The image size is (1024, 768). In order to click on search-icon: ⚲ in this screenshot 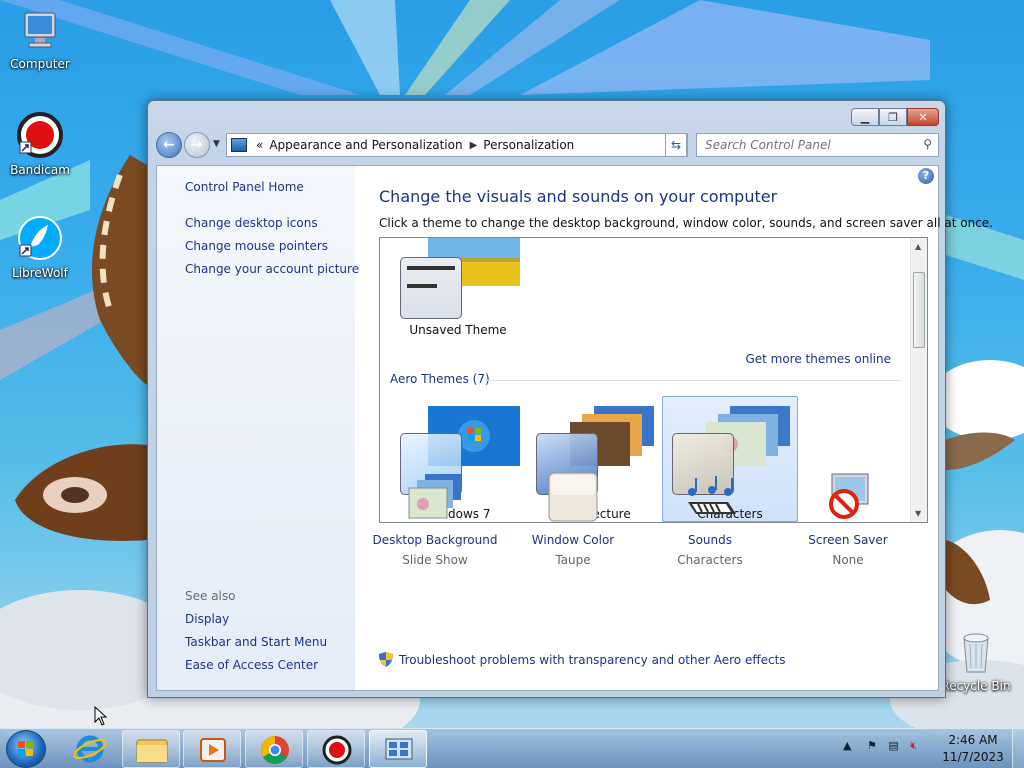, I will do `click(927, 144)`.